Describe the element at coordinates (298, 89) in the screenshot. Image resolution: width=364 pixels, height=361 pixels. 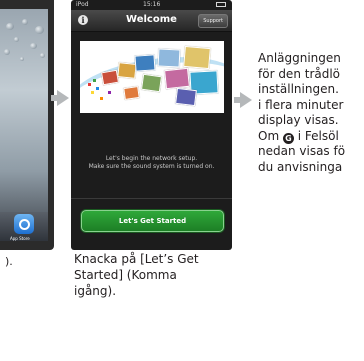
I see `text-line: inställningen.` at that location.